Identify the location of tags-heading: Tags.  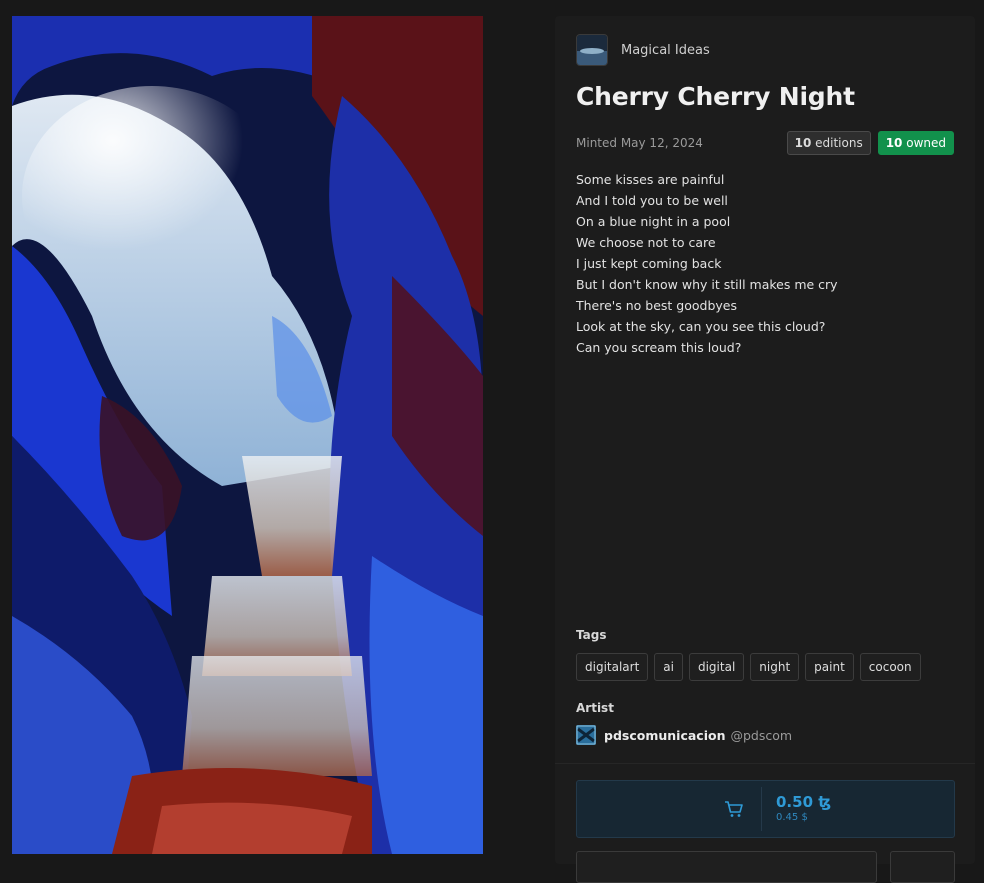
(591, 635).